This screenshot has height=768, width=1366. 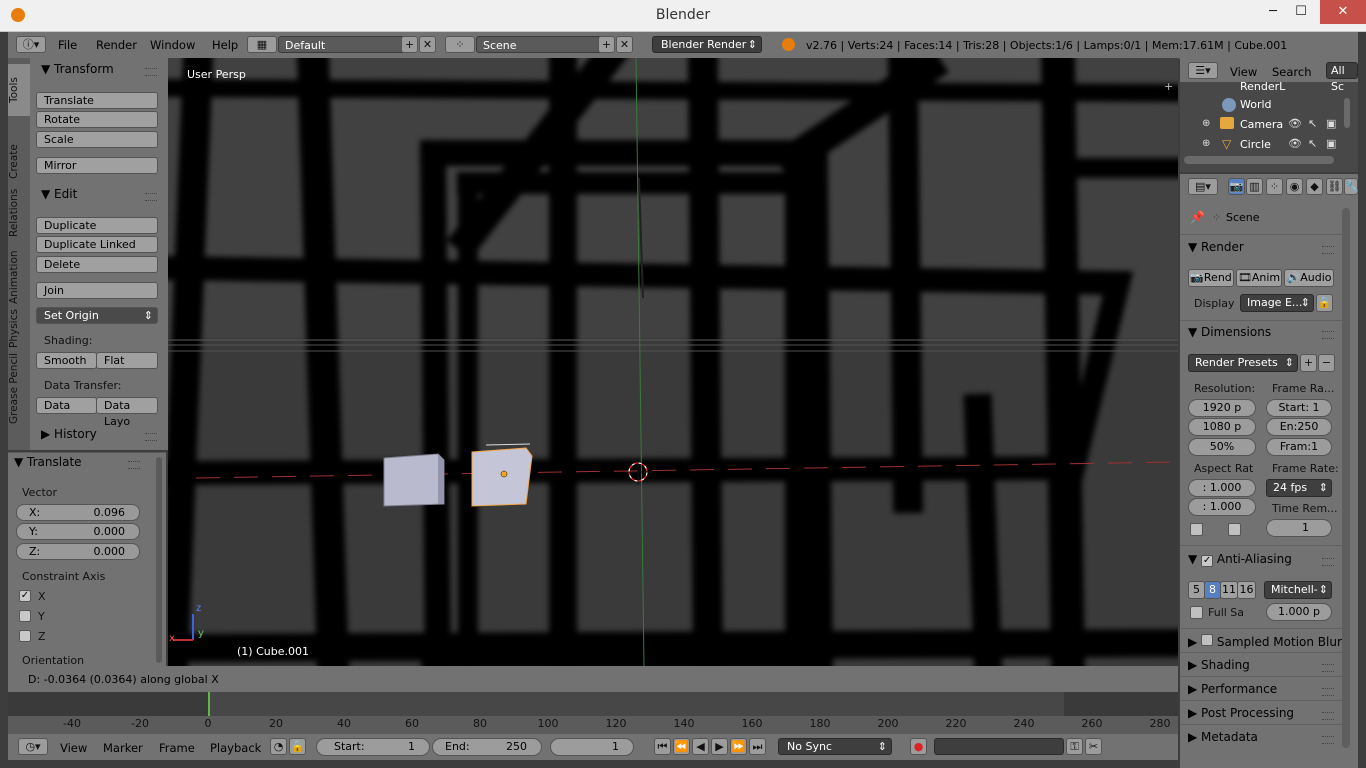 I want to click on all-scenes-dropdown: All Sc, so click(x=1342, y=77).